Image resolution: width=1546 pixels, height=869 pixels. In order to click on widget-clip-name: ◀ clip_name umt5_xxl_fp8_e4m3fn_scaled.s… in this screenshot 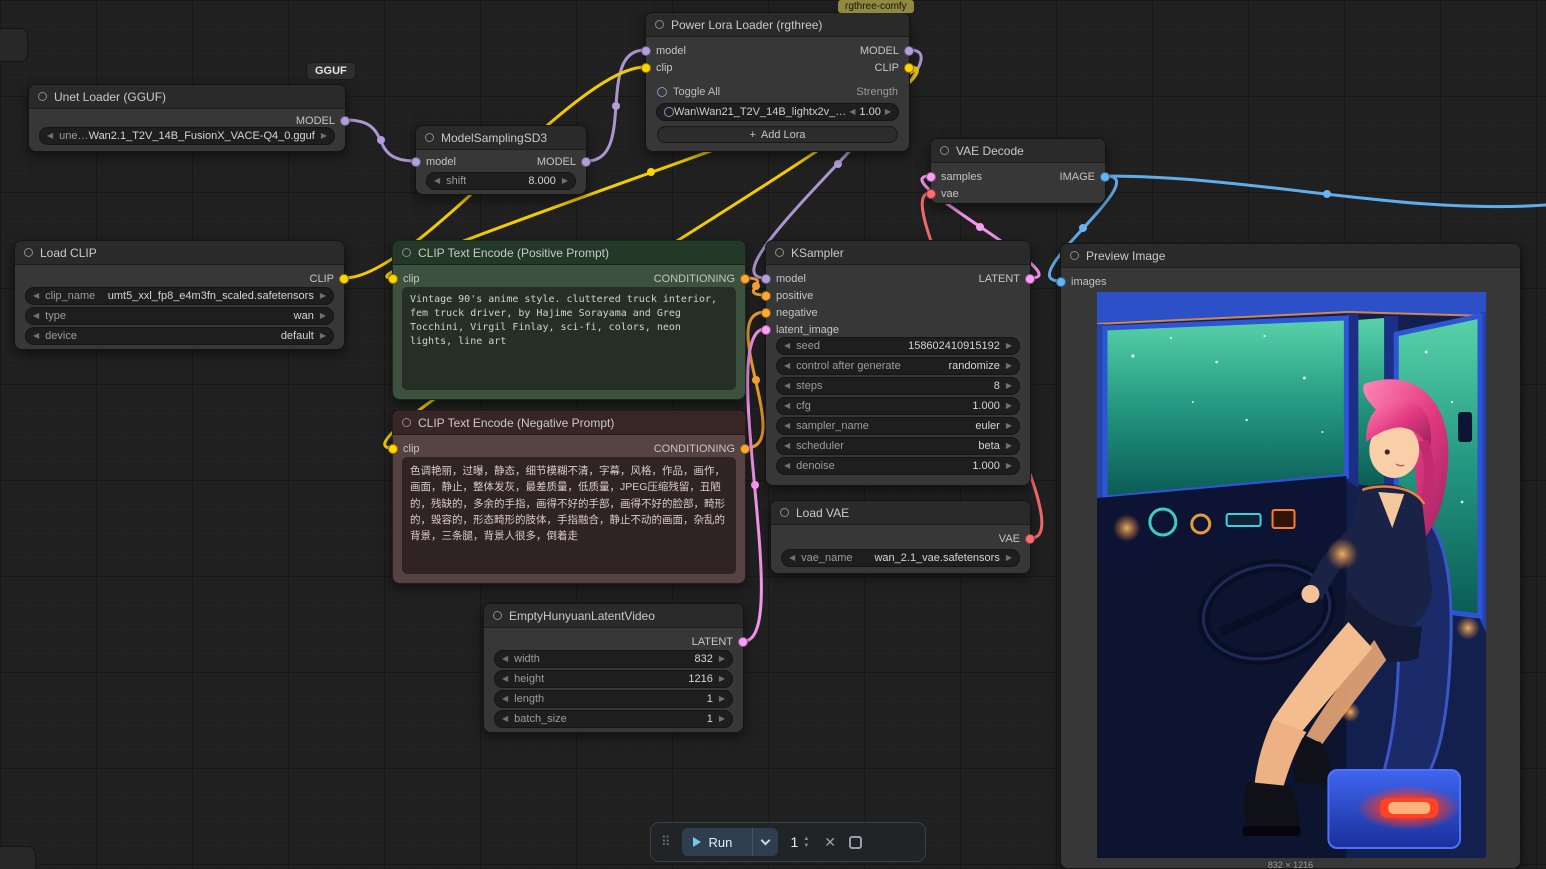, I will do `click(179, 296)`.